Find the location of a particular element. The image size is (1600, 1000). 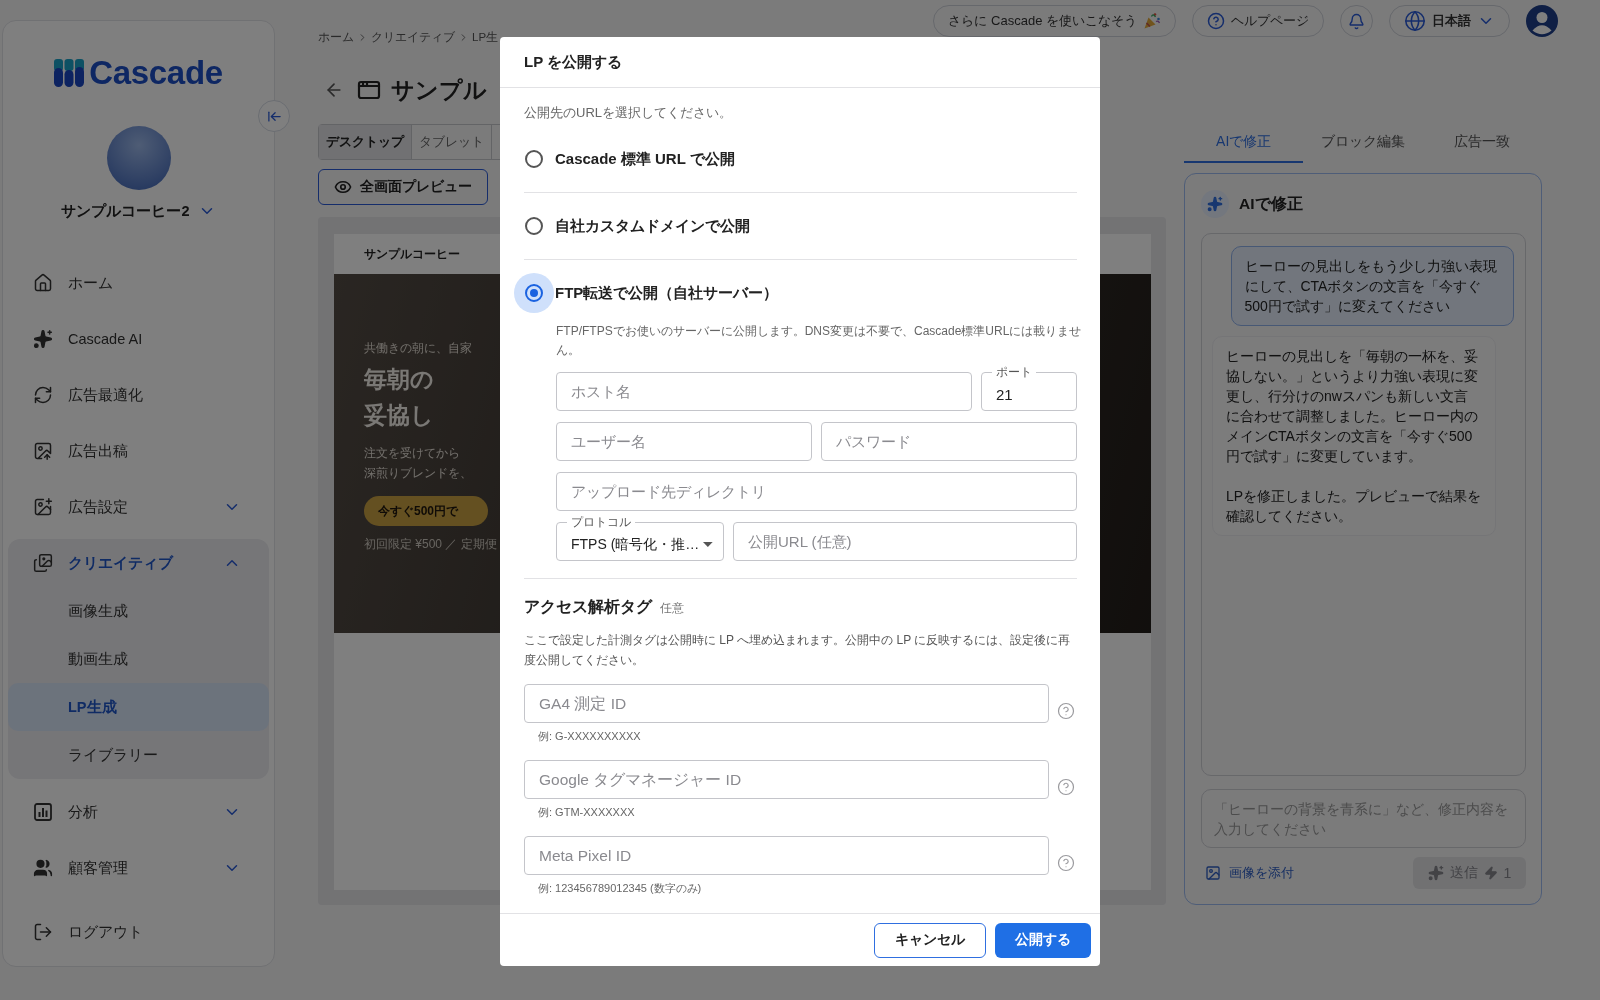

window-icon is located at coordinates (369, 90).